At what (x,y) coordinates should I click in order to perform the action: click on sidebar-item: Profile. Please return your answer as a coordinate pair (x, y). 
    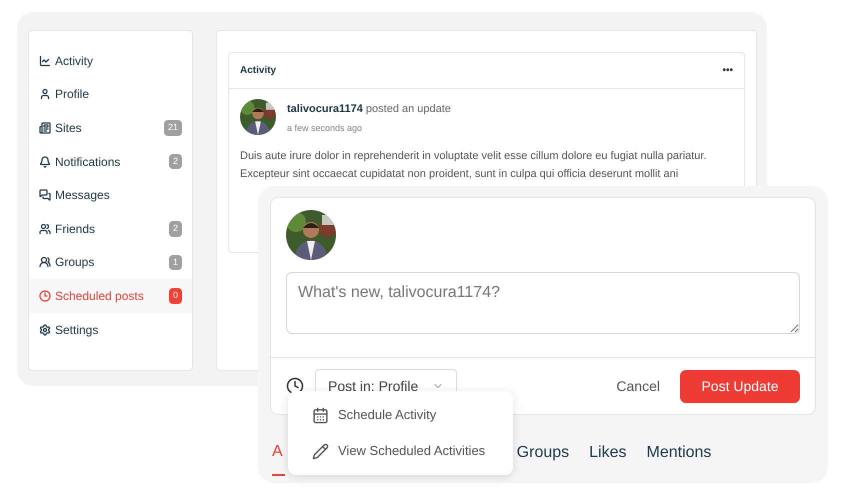
    Looking at the image, I should click on (110, 95).